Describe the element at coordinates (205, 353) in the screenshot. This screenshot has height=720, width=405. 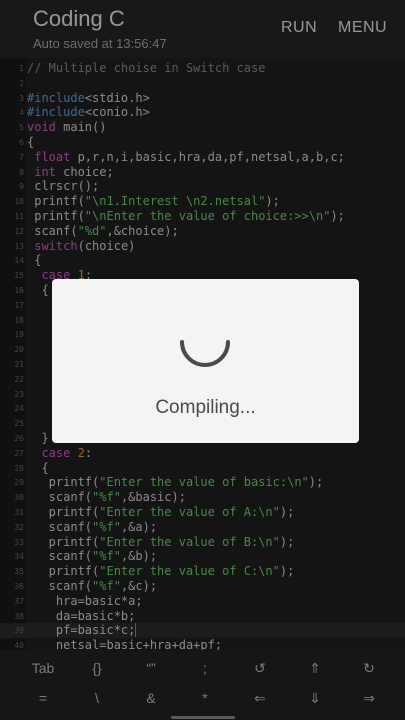
I see `loading-spinner-icon` at that location.